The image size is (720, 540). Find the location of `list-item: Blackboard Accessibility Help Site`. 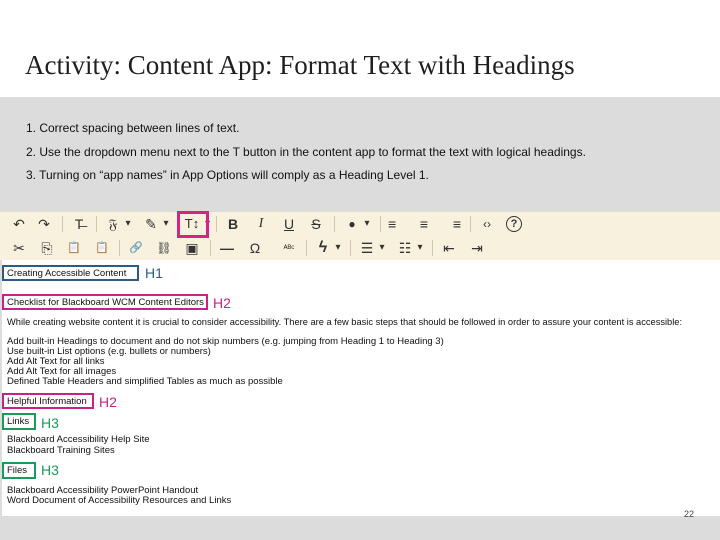

list-item: Blackboard Accessibility Help Site is located at coordinates (78, 439).